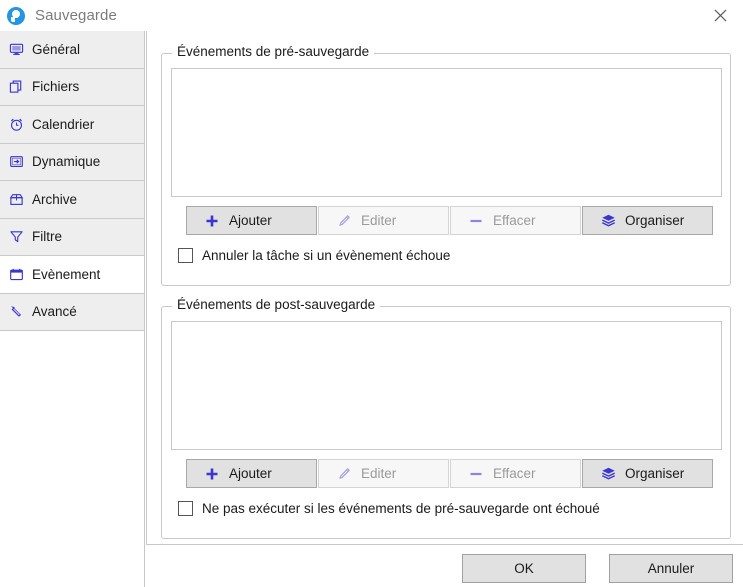  I want to click on backup-disc-icon, so click(16, 15).